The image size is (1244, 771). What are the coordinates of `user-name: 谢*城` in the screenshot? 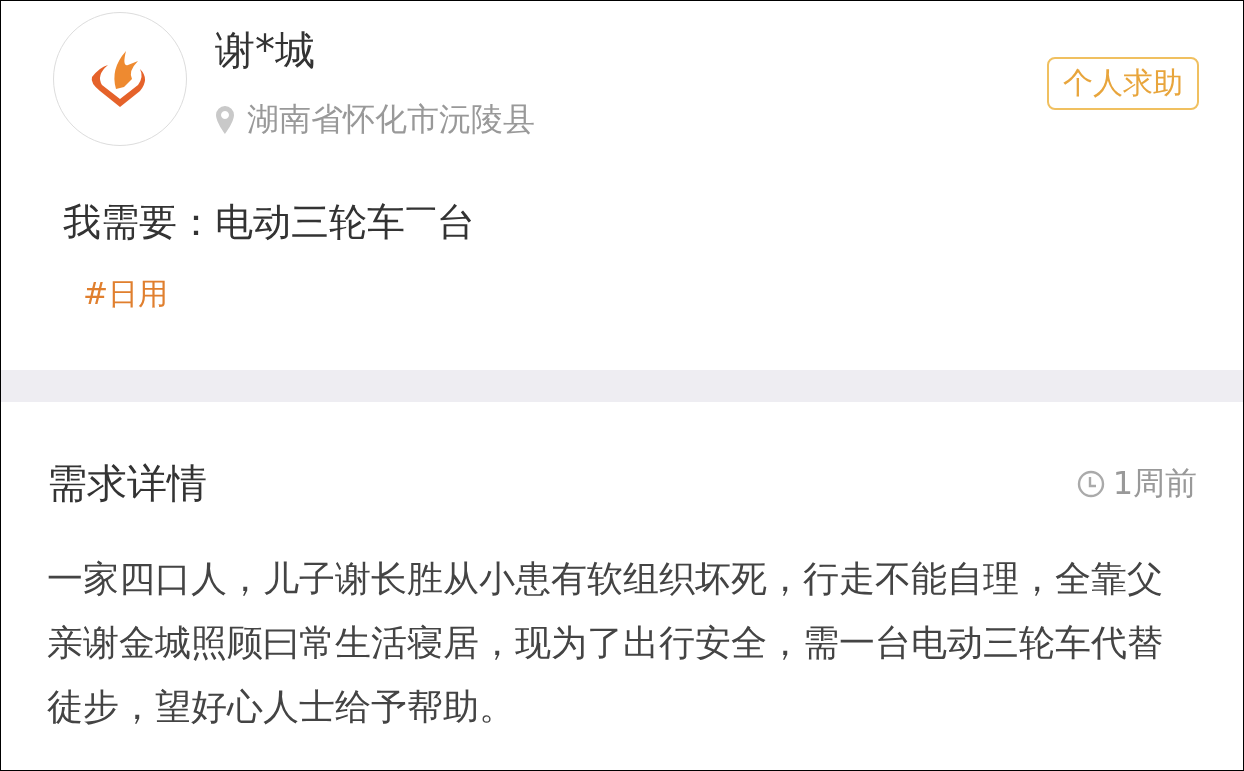 It's located at (265, 50).